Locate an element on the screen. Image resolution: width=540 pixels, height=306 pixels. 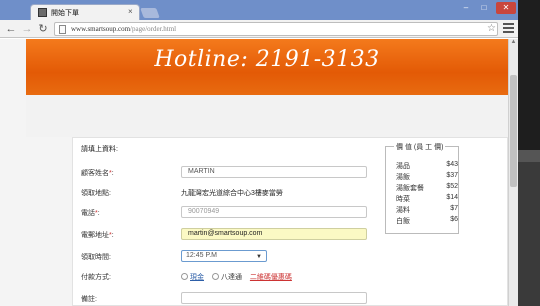
reload-icon: ↻ is located at coordinates (43, 29).